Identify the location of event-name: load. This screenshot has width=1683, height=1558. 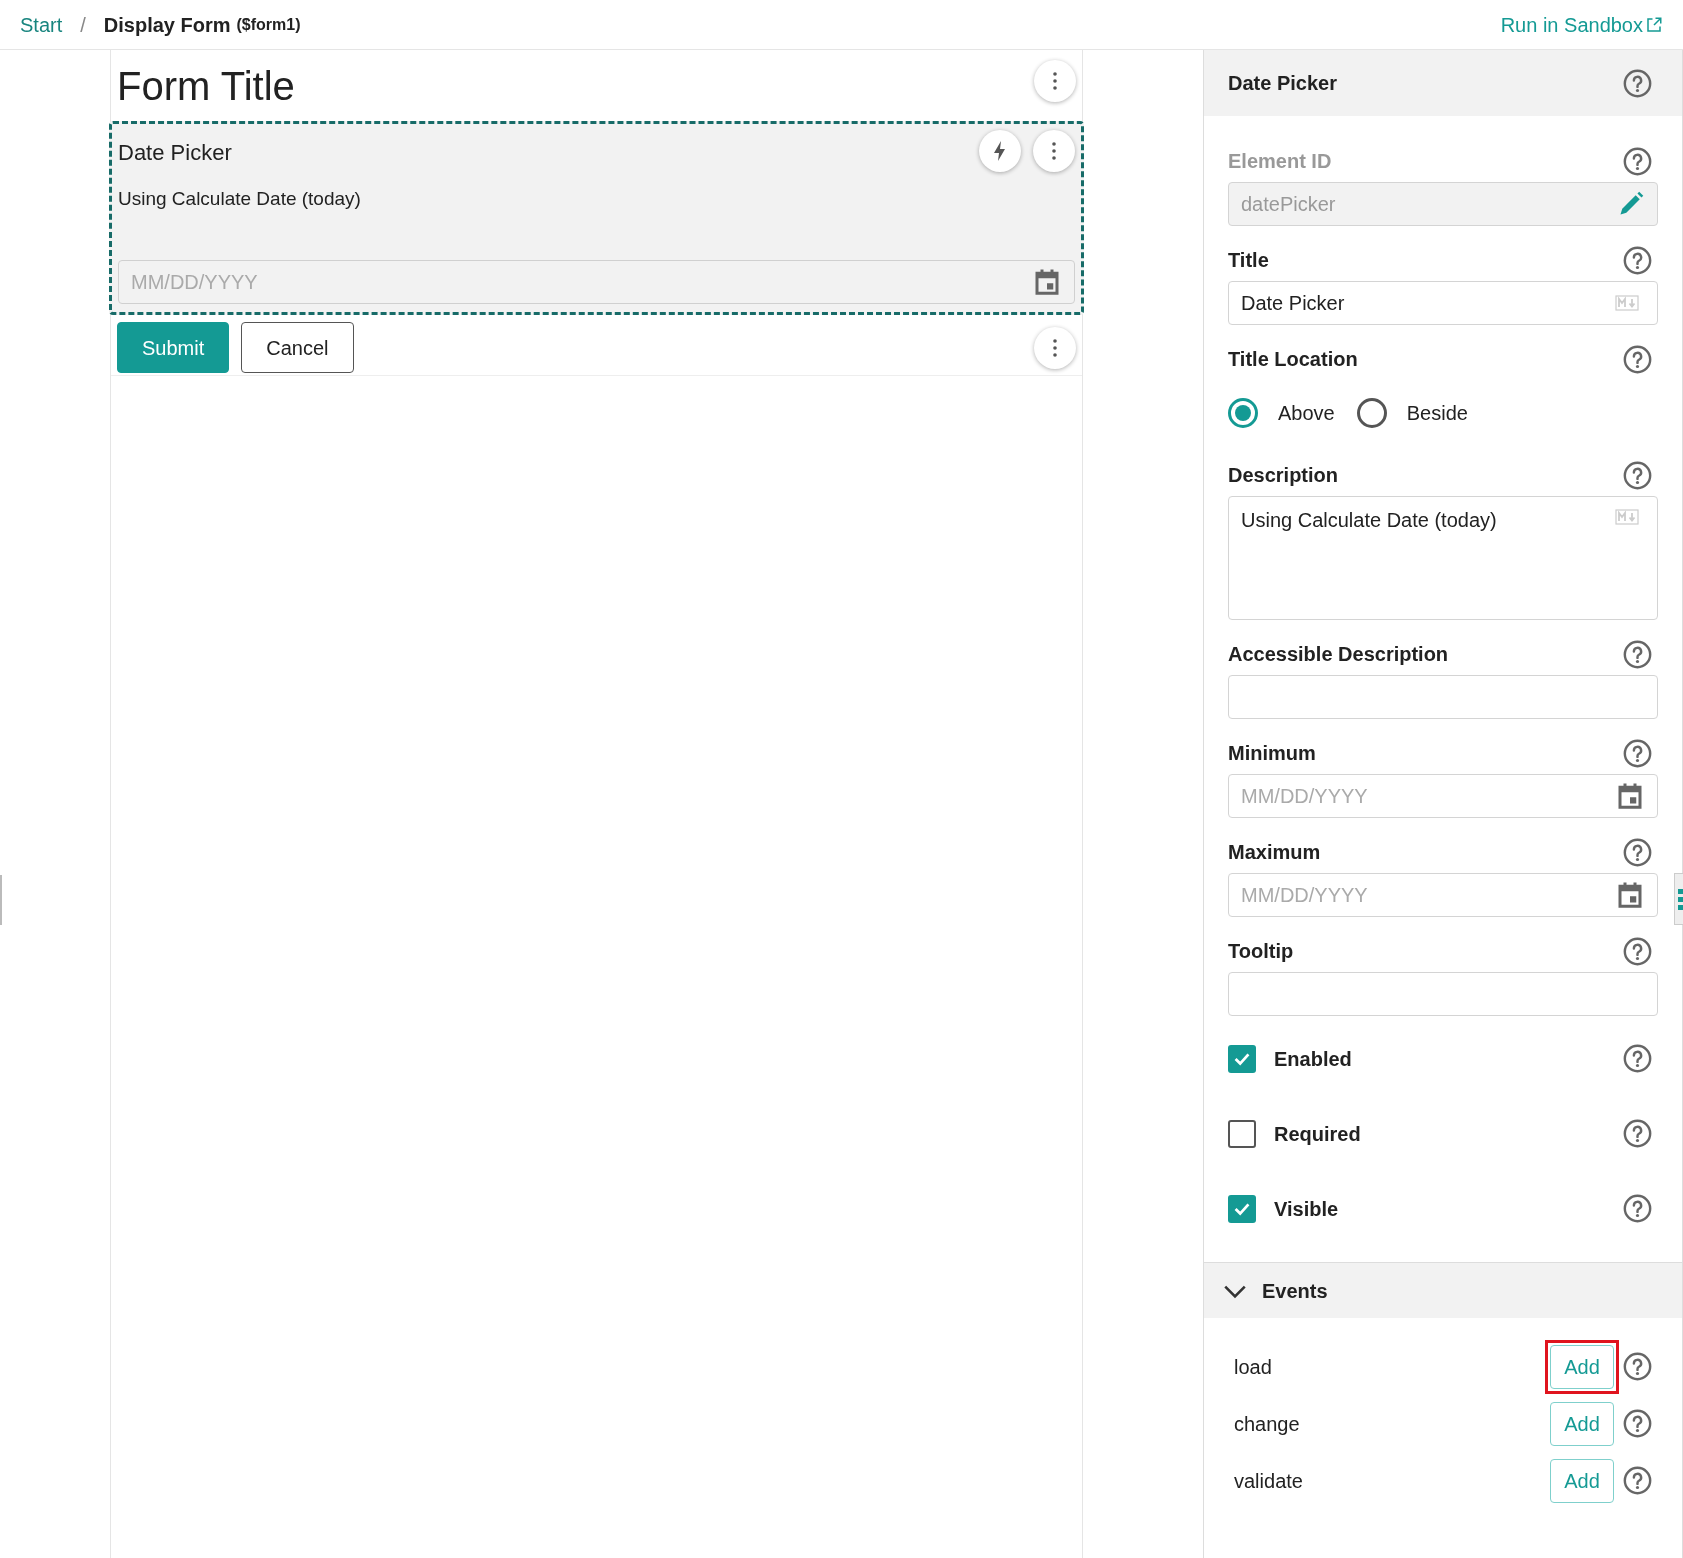
(1253, 1367).